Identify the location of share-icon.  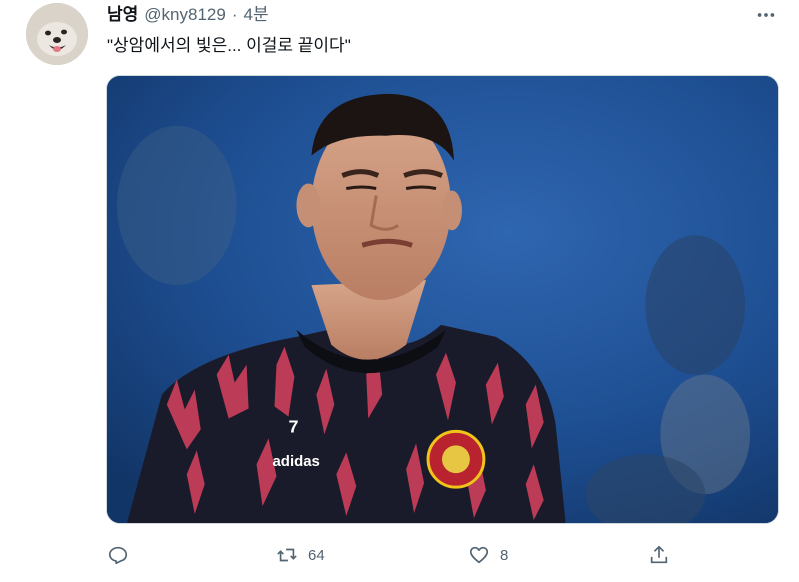
(659, 554).